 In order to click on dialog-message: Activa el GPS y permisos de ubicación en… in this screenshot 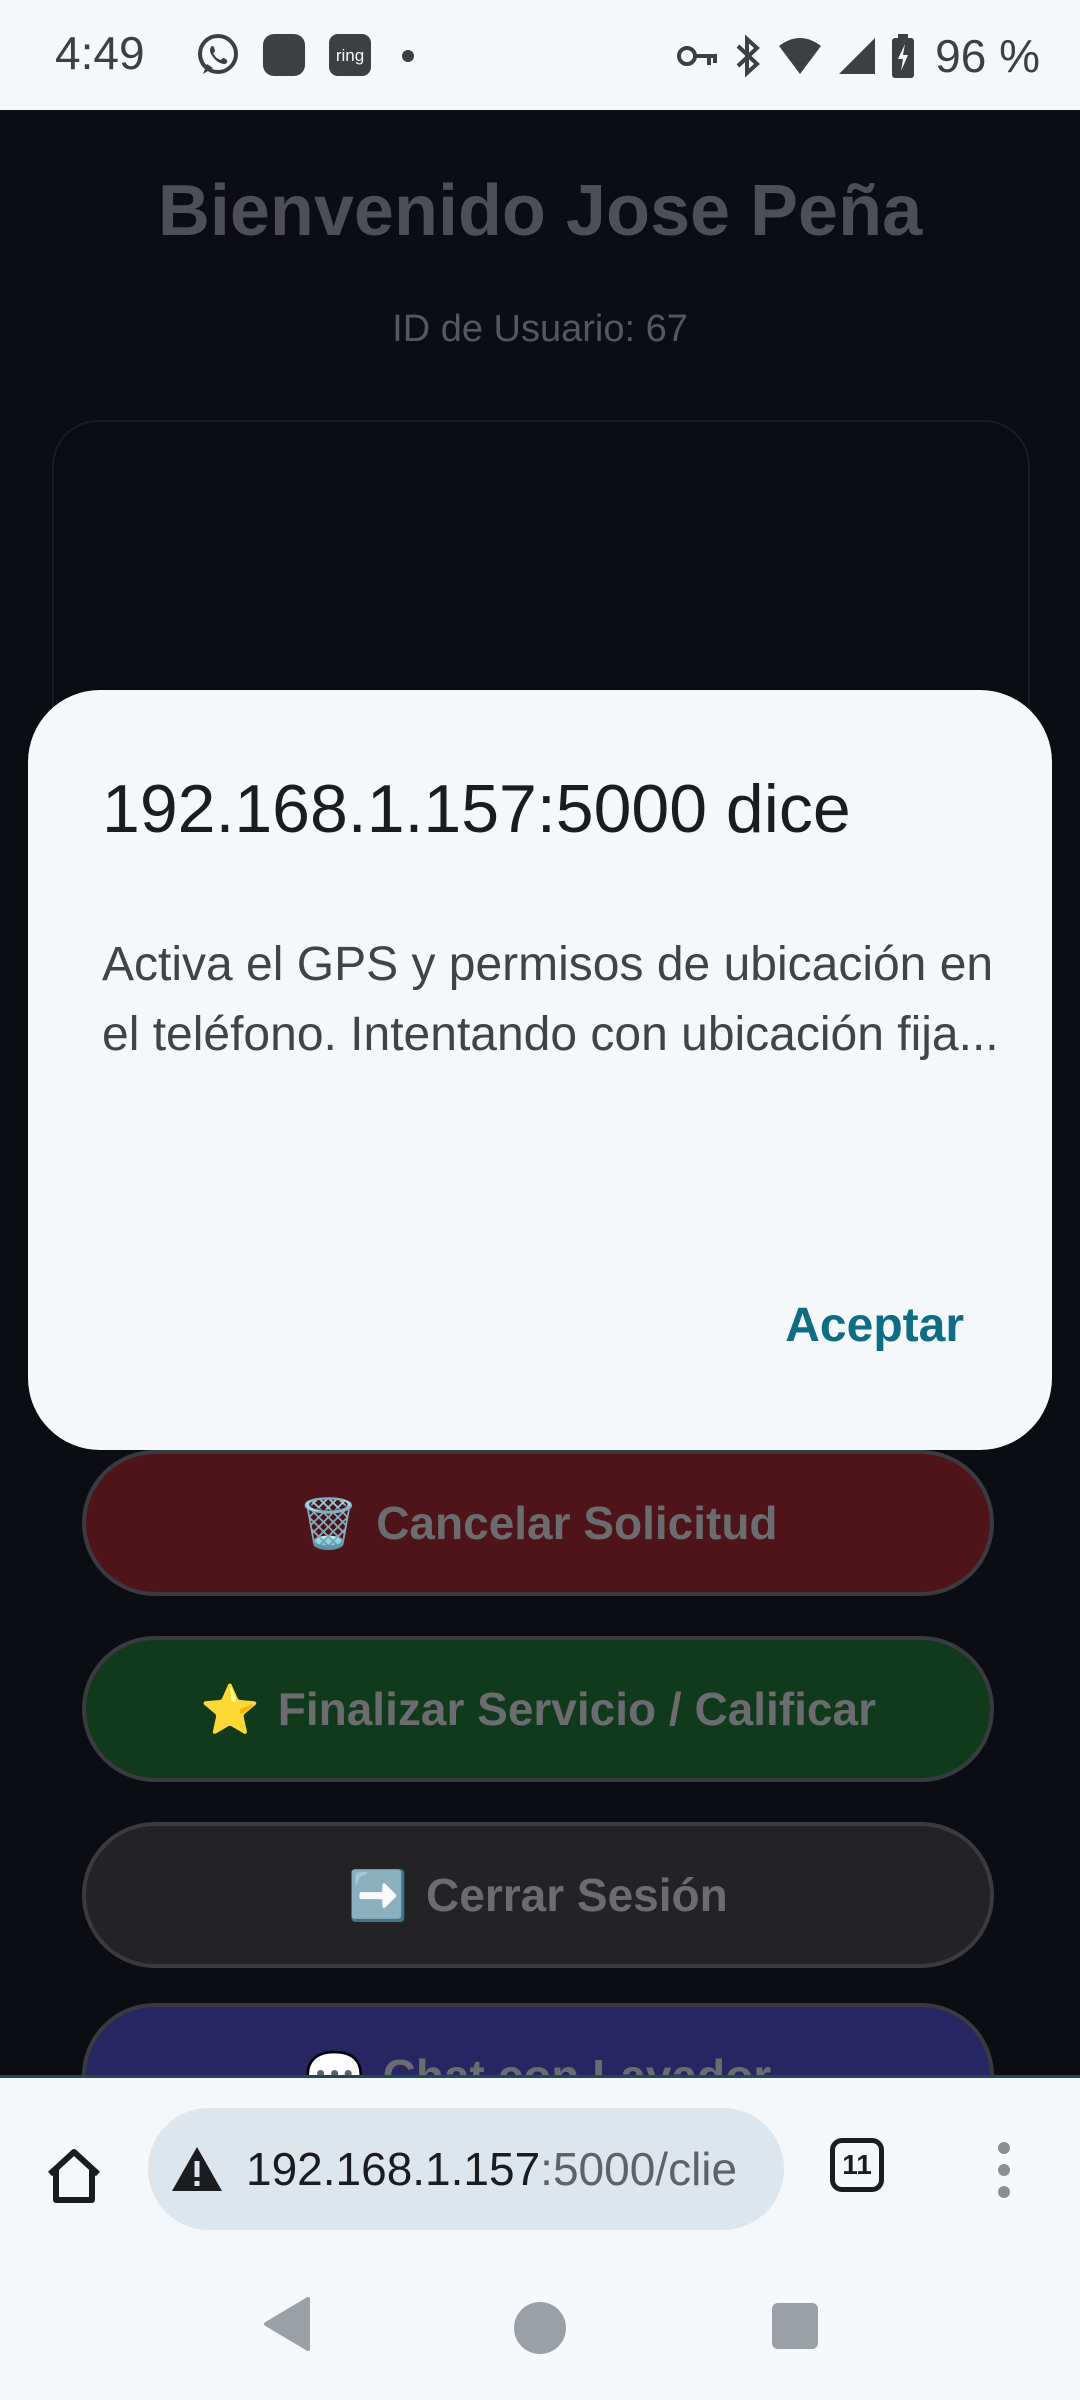, I will do `click(550, 999)`.